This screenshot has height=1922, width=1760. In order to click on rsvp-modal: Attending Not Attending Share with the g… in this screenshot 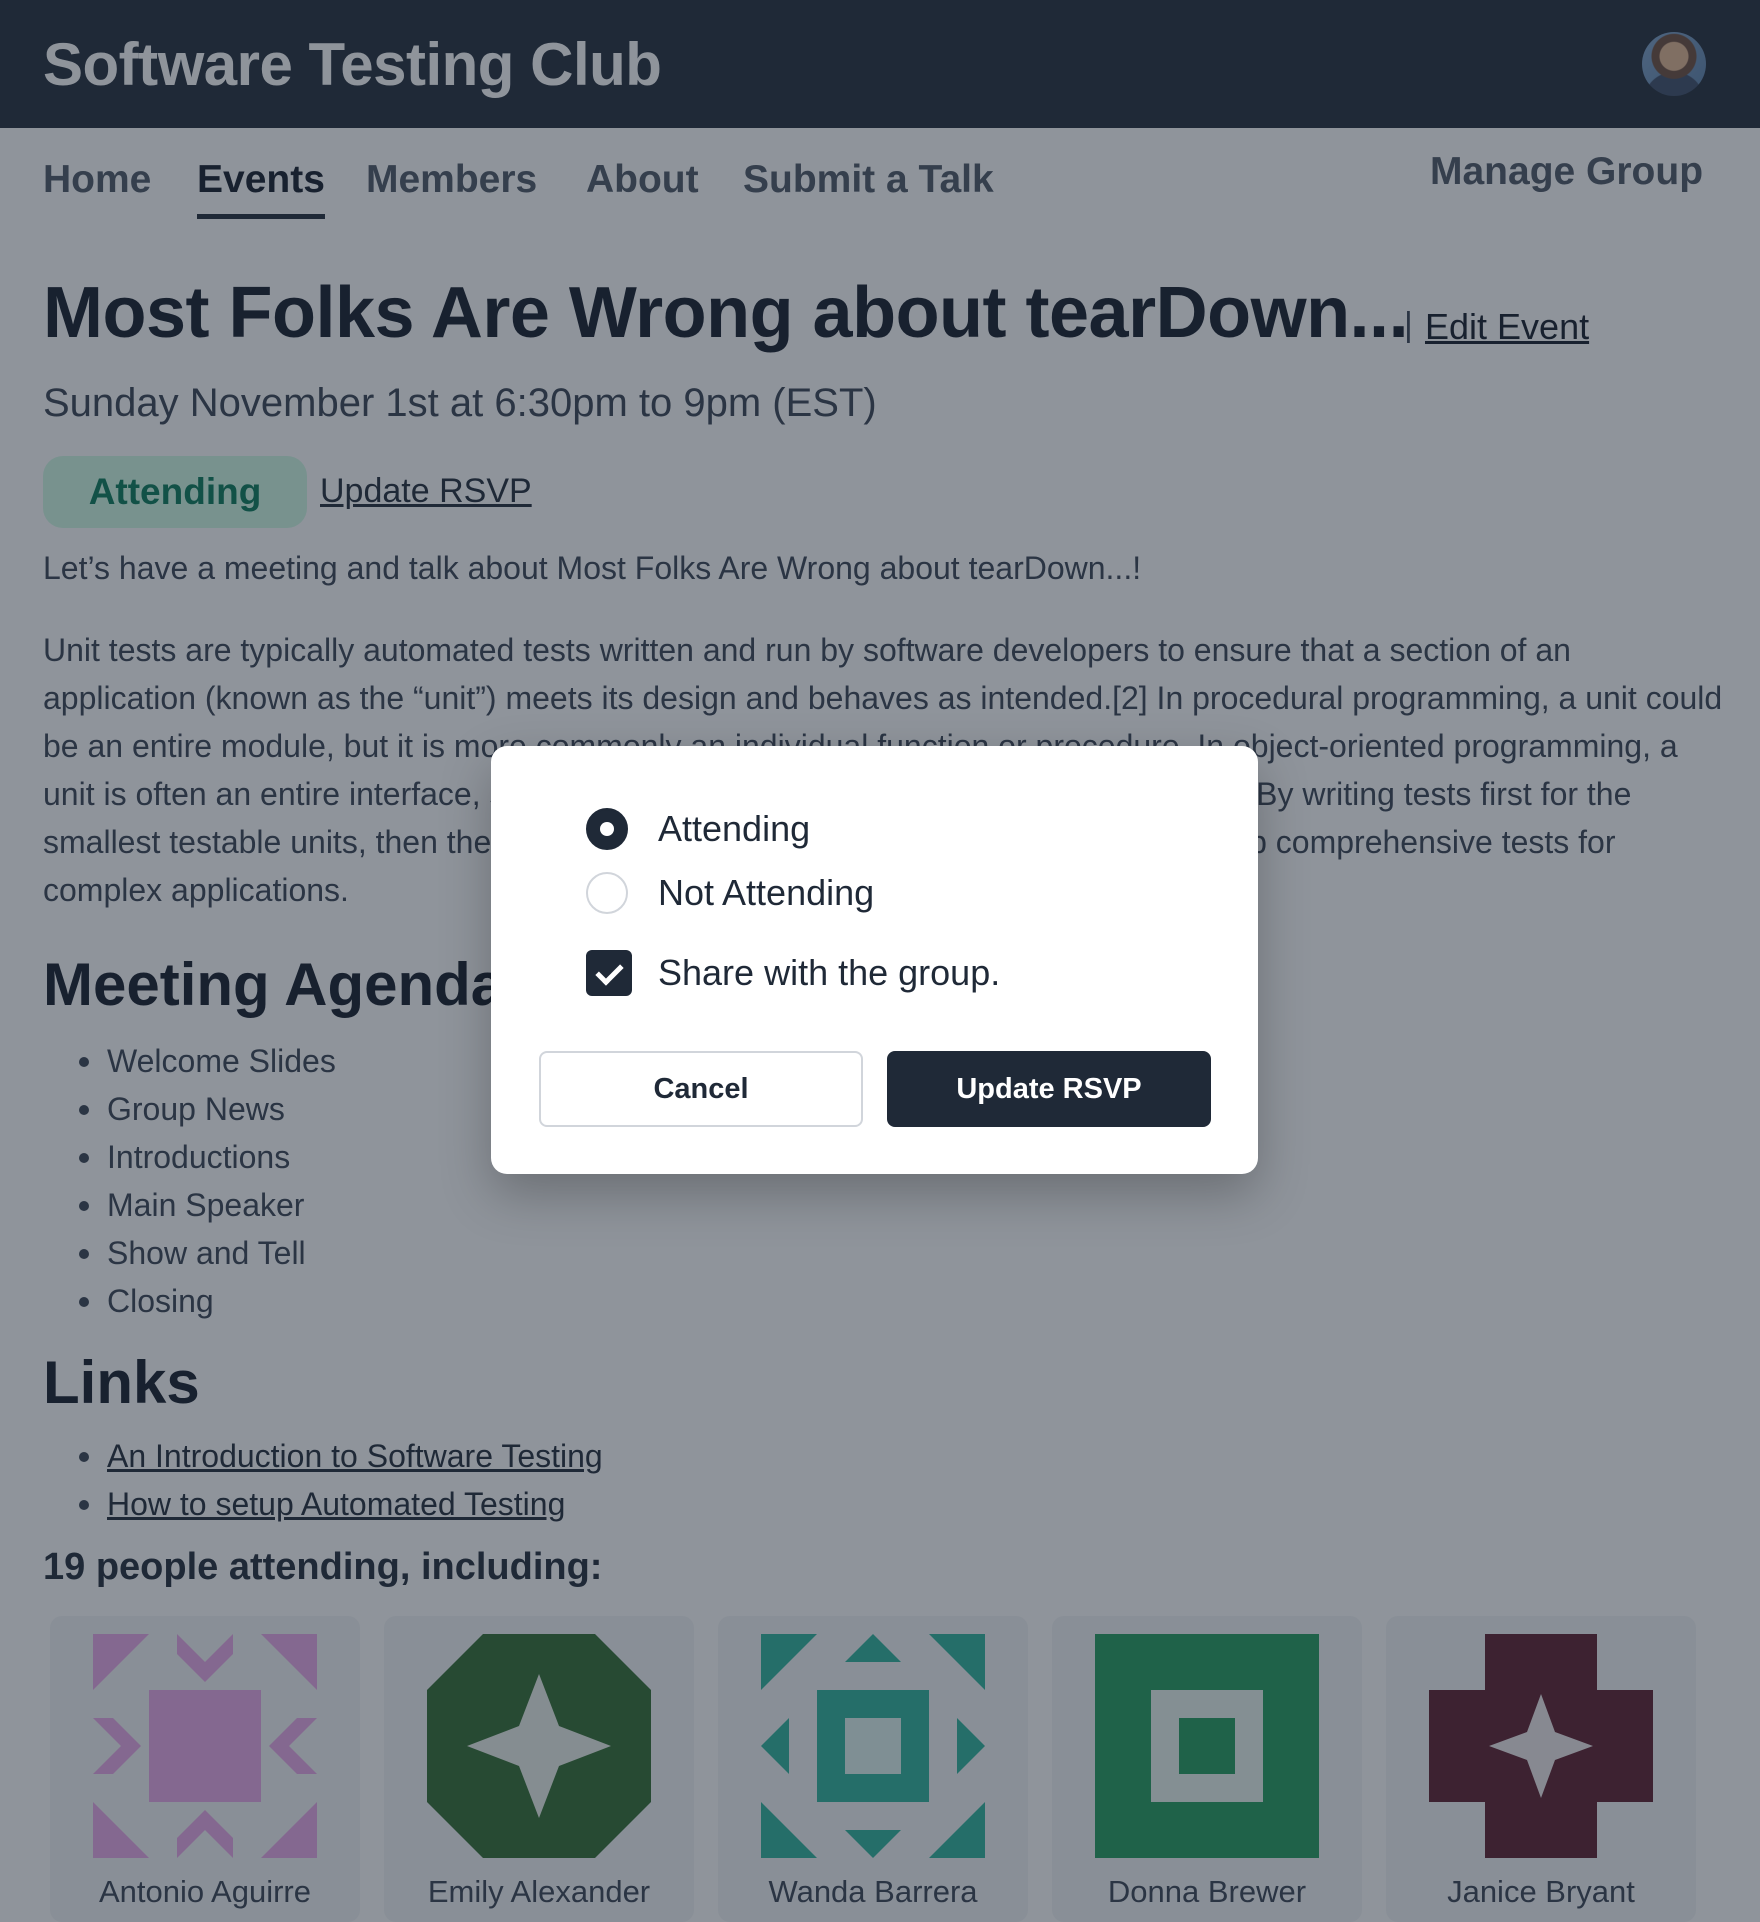, I will do `click(874, 960)`.